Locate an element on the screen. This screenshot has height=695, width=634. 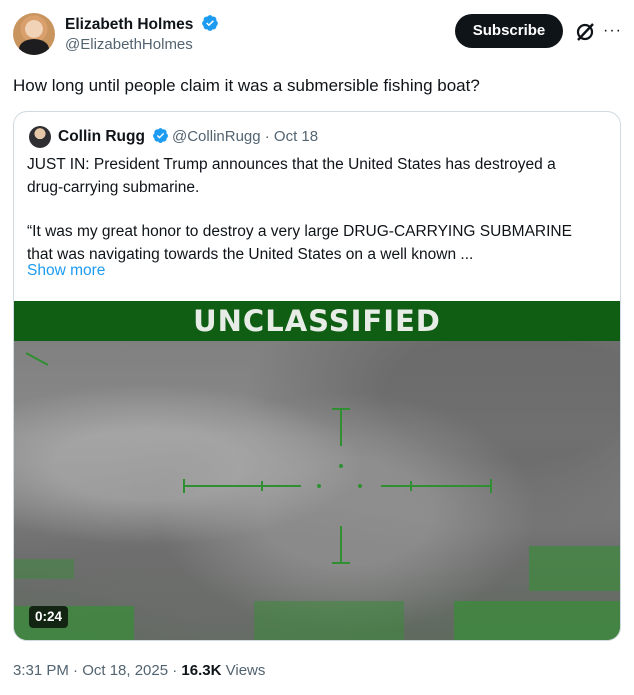
quote-text-line: drug-carrying submarine. is located at coordinates (113, 187).